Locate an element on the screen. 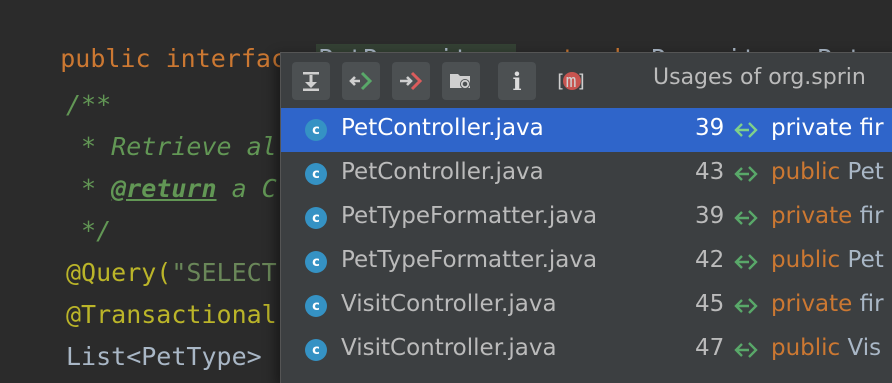 The width and height of the screenshot is (892, 383). usage-line-number: 42 is located at coordinates (710, 260).